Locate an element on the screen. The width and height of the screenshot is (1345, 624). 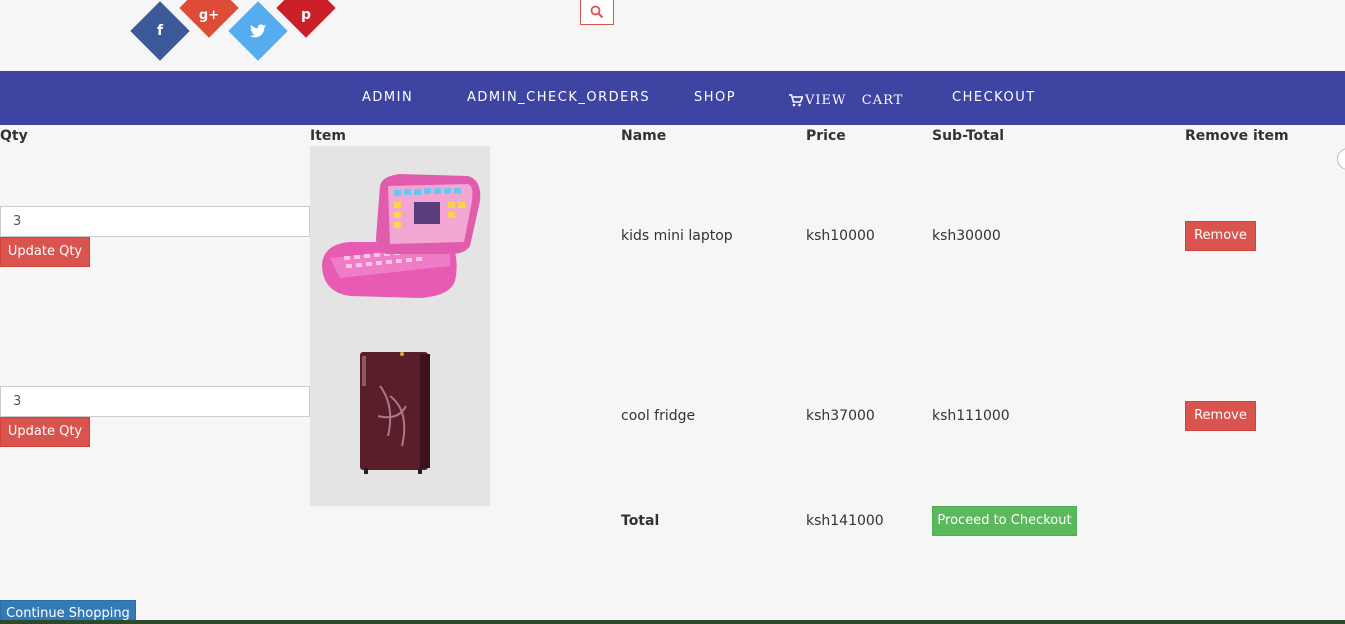
item-price-row-2: ksh37000 is located at coordinates (840, 416).